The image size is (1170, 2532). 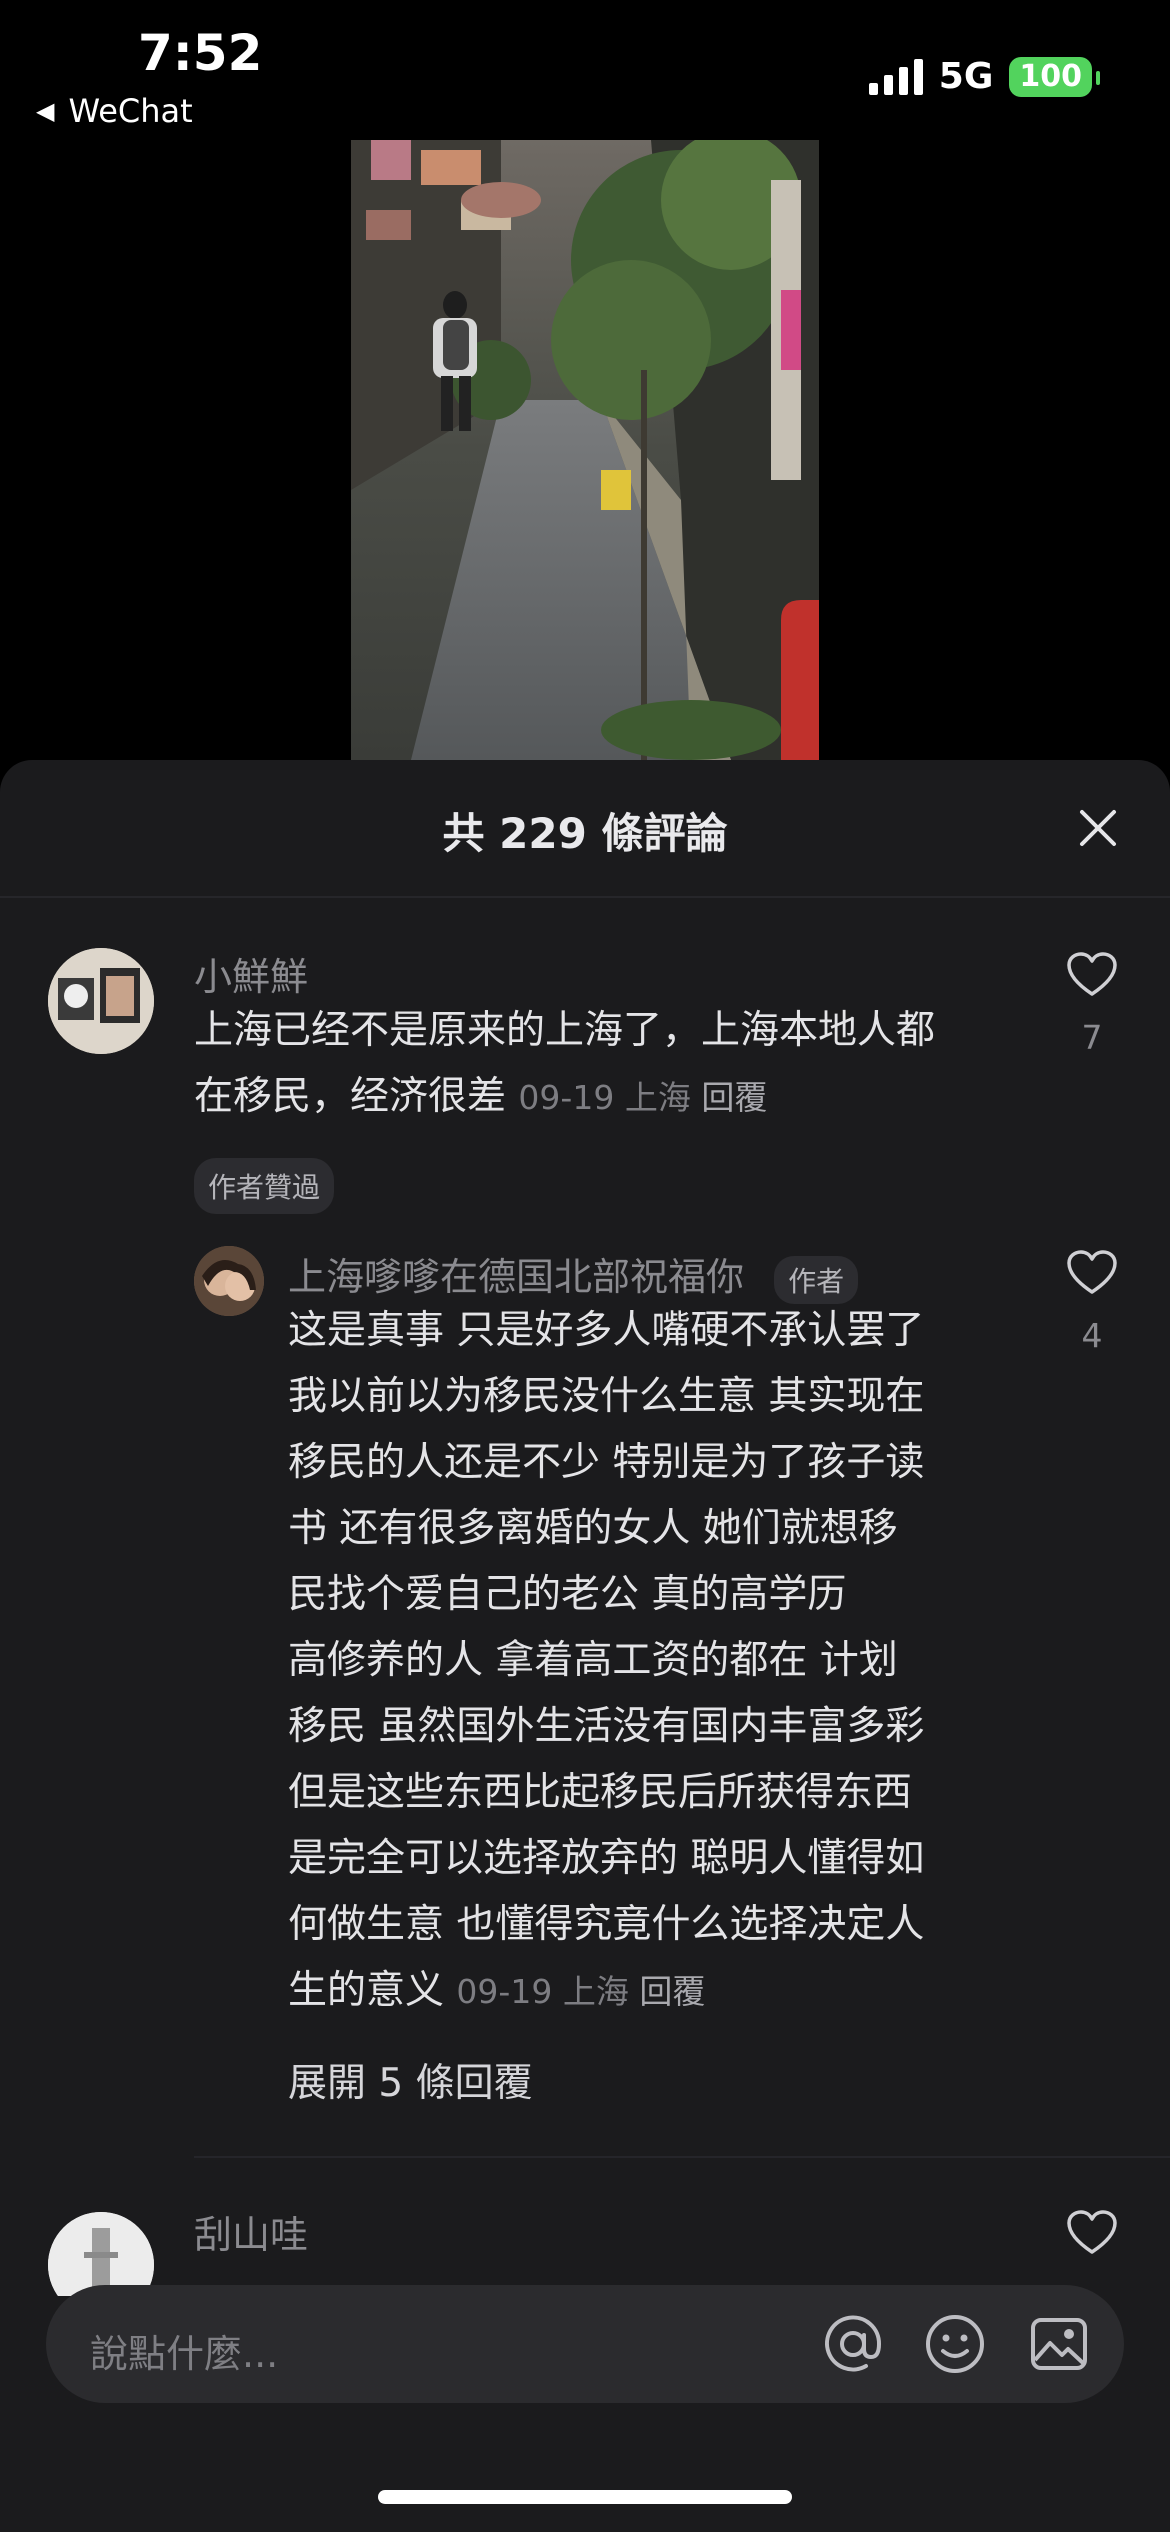 I want to click on reply-text-line: 这是真事 只是好多人嘴硬不承认罢了, so click(x=606, y=1330).